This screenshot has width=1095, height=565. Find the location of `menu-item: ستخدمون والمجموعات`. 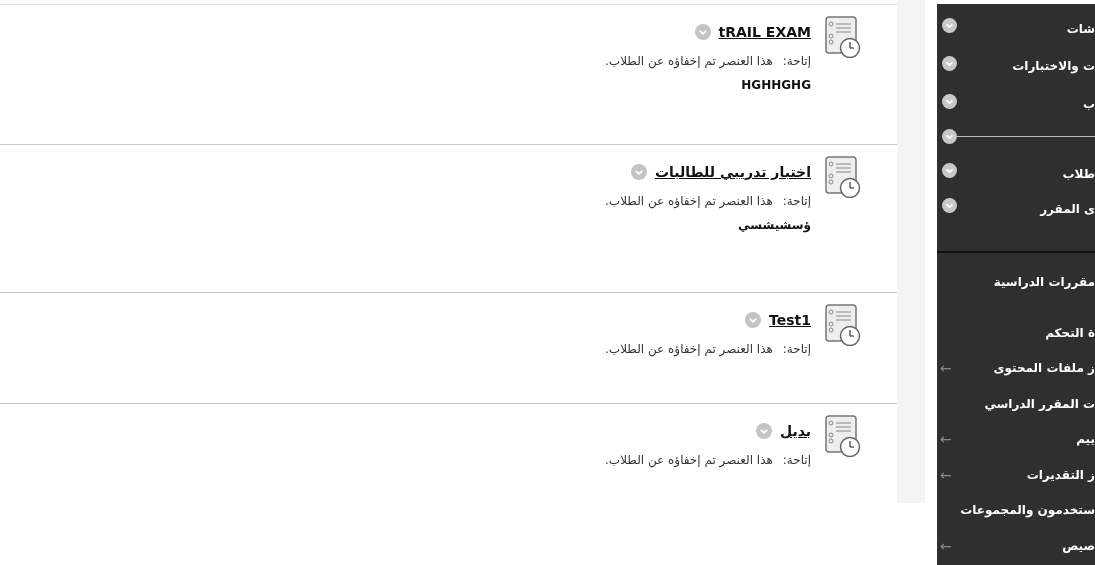

menu-item: ستخدمون والمجموعات is located at coordinates (1027, 510).